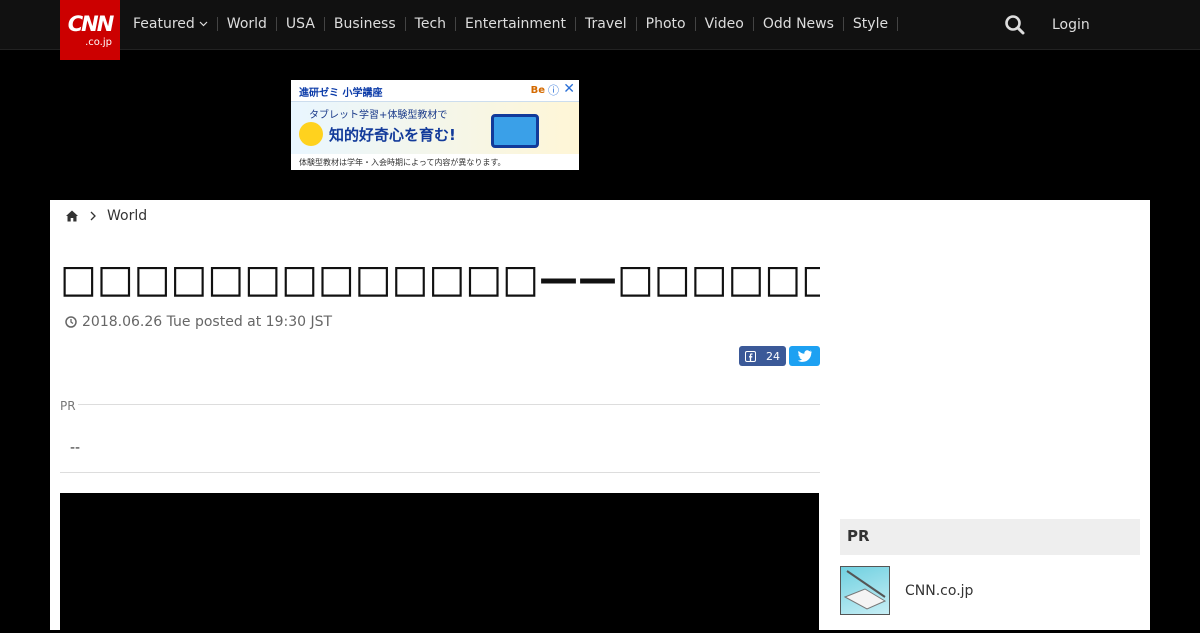  I want to click on nav-item-style: Style, so click(871, 24).